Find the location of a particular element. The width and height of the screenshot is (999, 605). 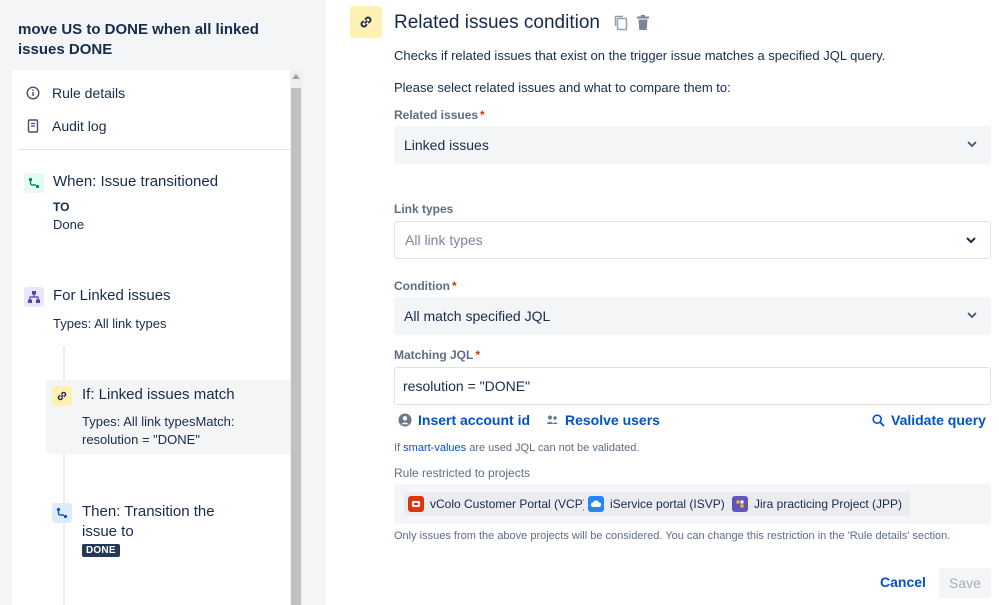

condition-subtitle-line1: Types: All link typesMatch: is located at coordinates (158, 421).